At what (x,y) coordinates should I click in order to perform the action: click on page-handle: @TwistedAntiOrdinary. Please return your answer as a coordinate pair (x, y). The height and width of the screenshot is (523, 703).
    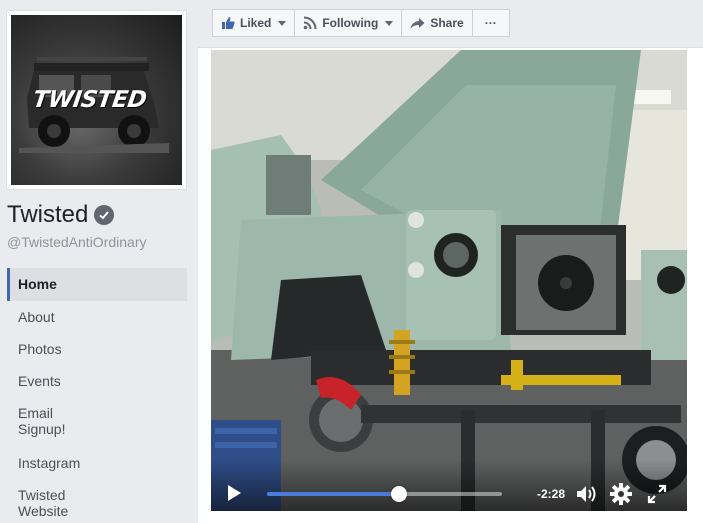
    Looking at the image, I should click on (76, 242).